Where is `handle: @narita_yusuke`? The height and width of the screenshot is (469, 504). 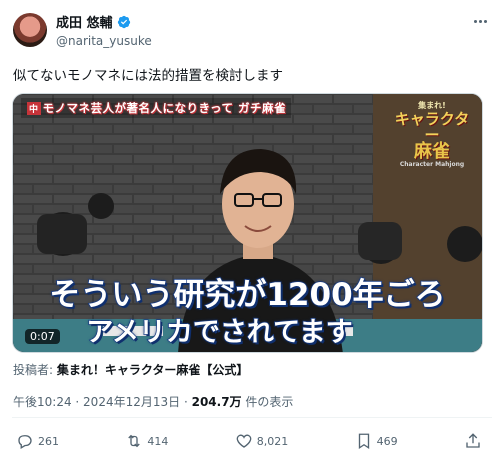
handle: @narita_yusuke is located at coordinates (104, 41).